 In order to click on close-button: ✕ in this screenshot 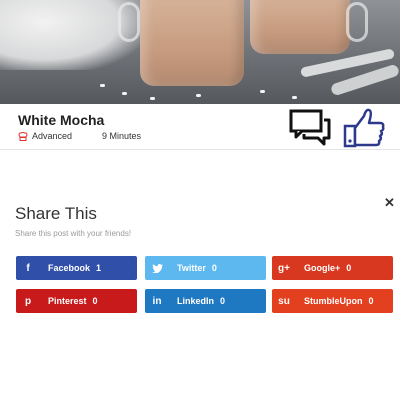, I will do `click(389, 203)`.